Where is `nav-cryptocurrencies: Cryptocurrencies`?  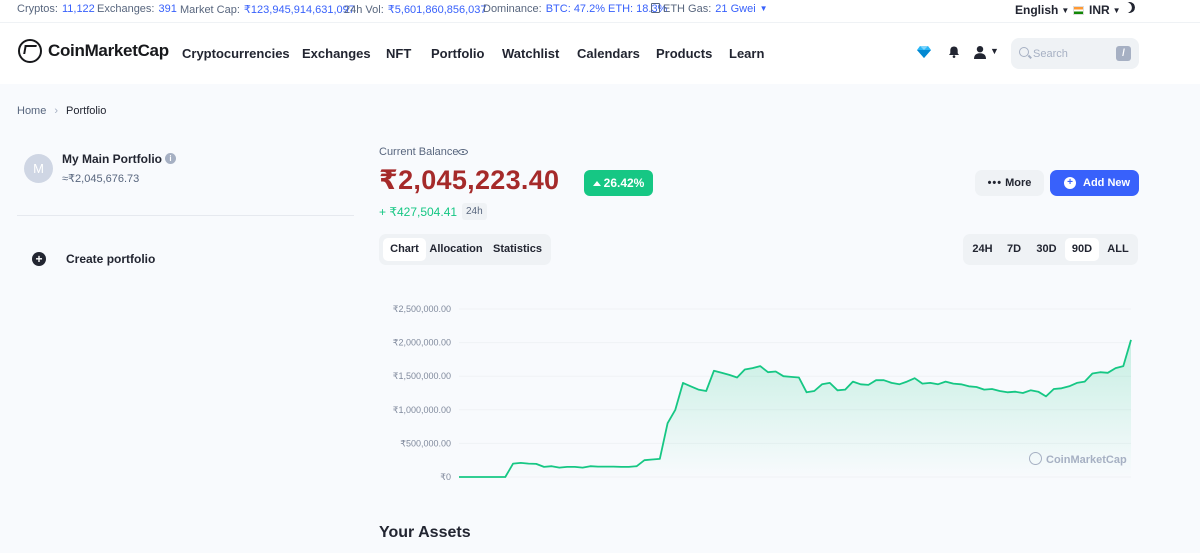 nav-cryptocurrencies: Cryptocurrencies is located at coordinates (236, 53).